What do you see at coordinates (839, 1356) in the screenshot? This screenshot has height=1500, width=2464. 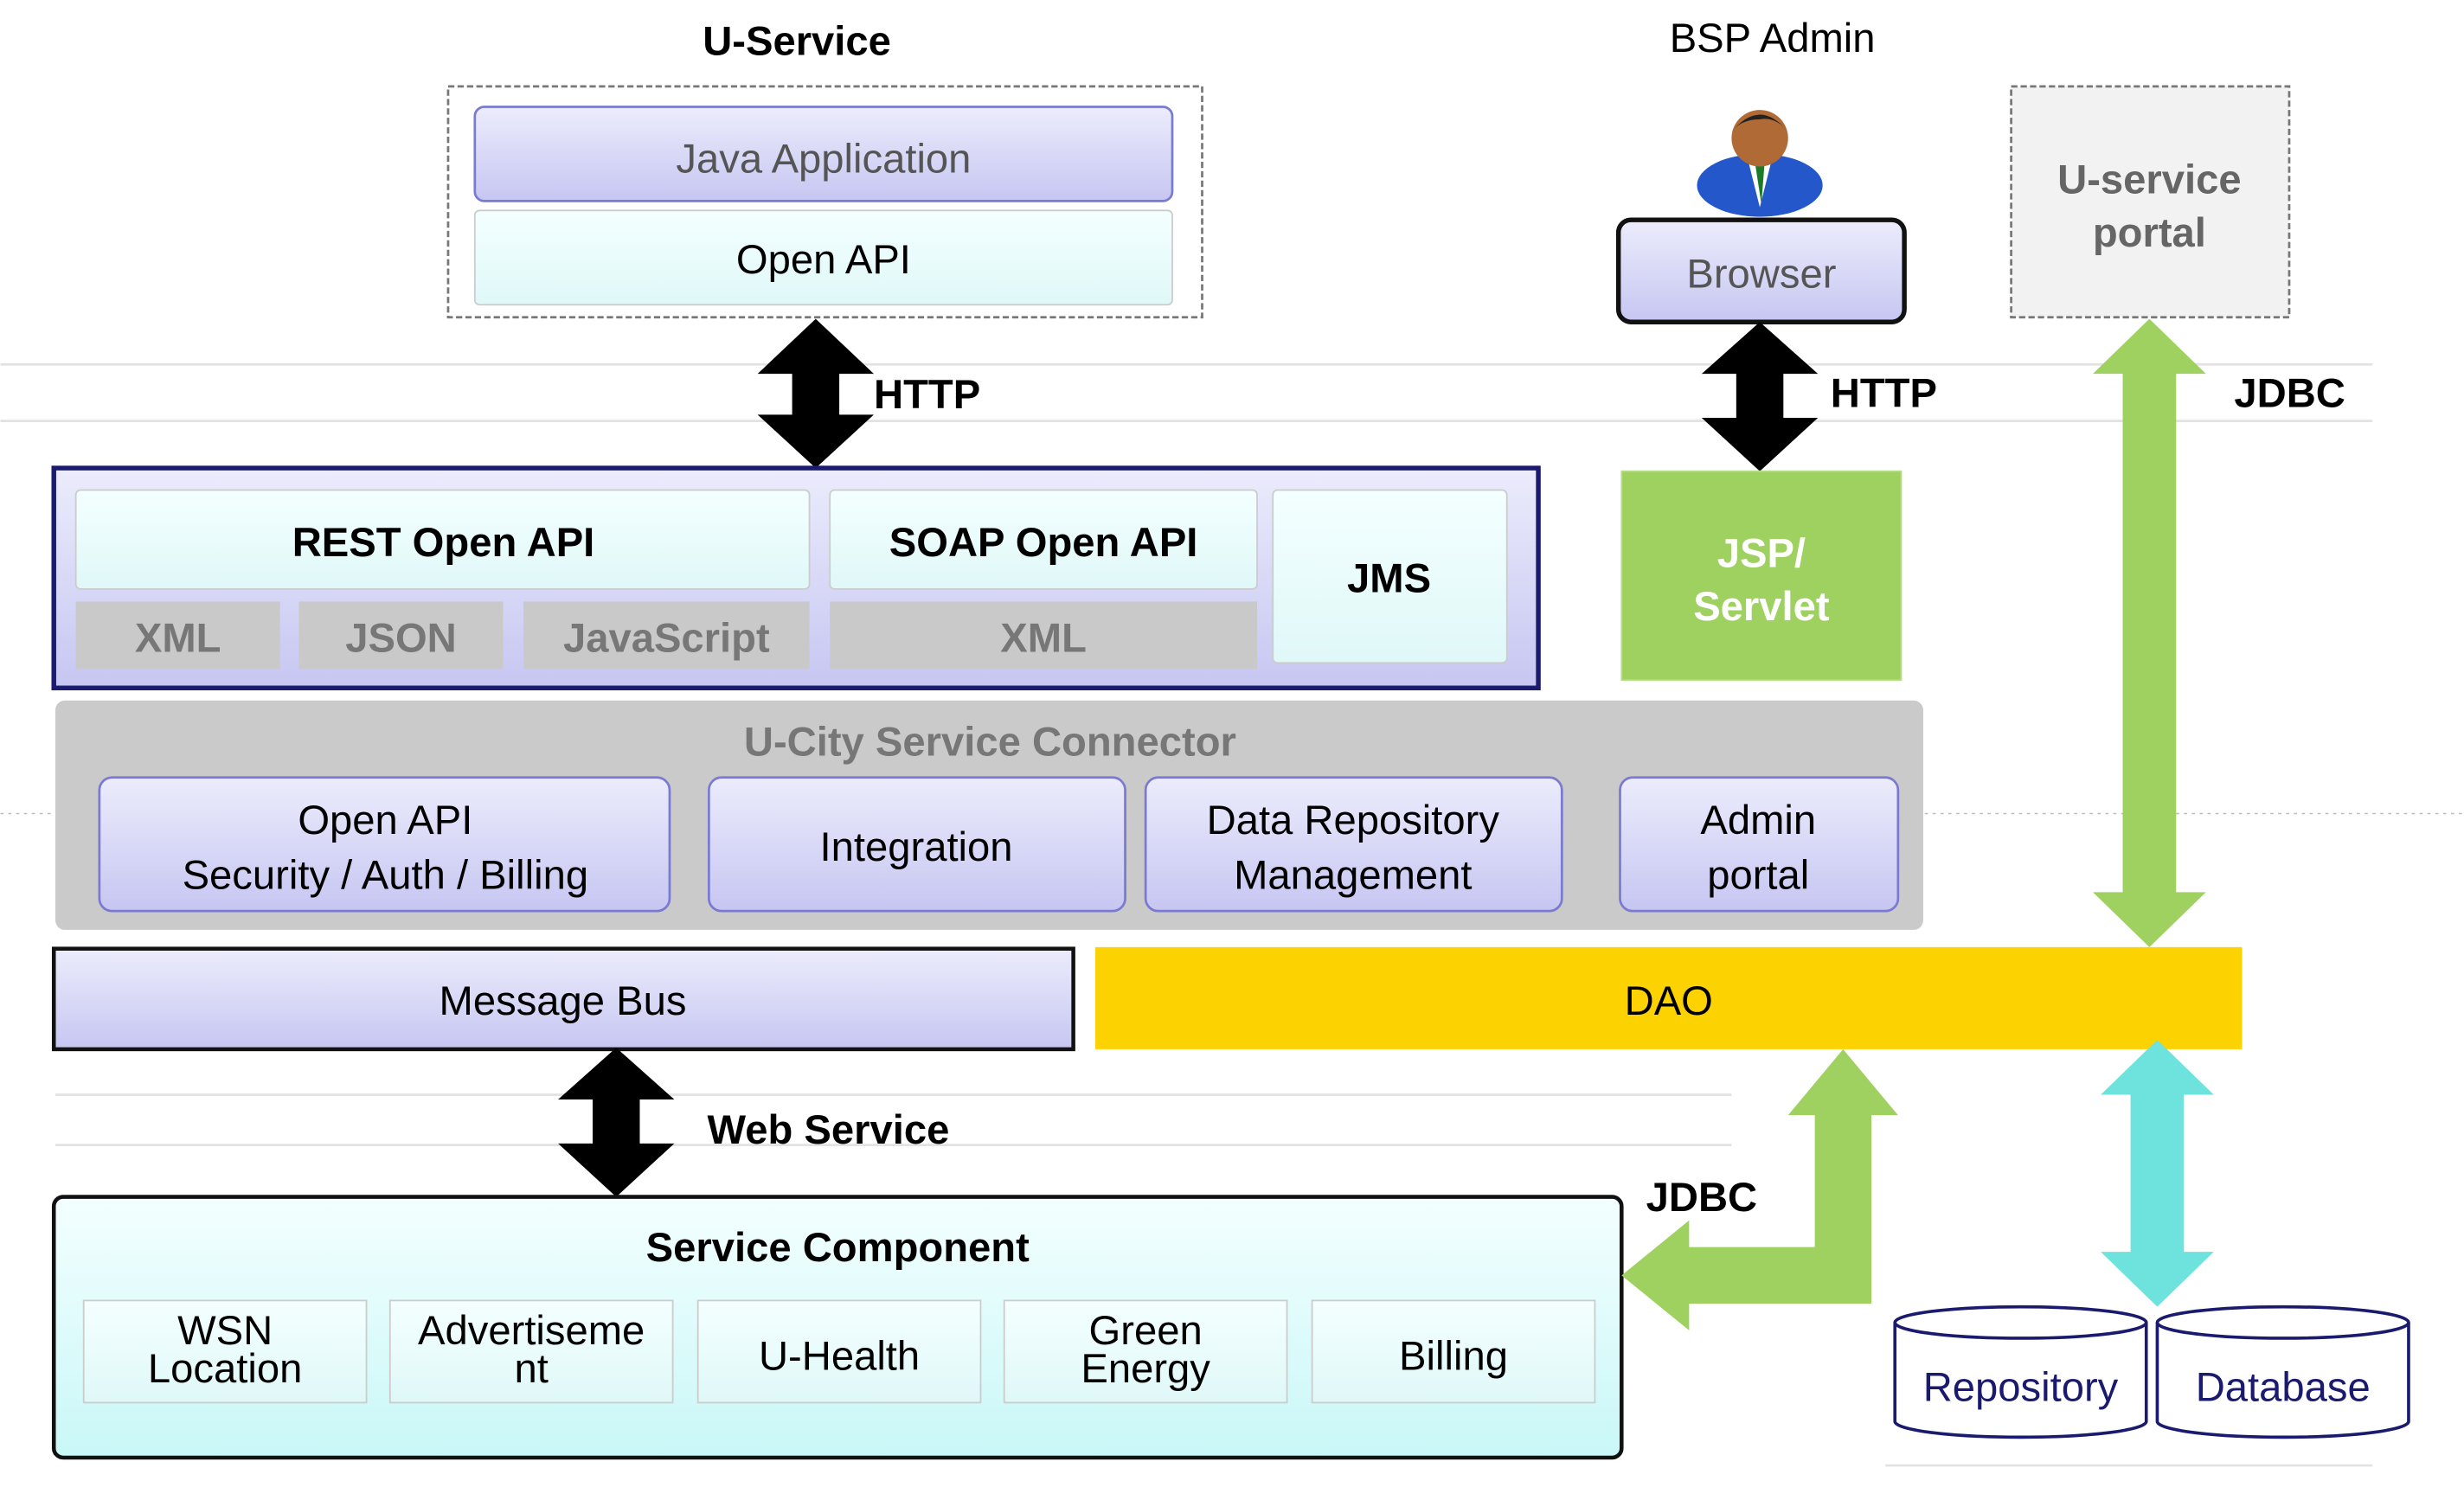 I see `item-label: U-Health` at bounding box center [839, 1356].